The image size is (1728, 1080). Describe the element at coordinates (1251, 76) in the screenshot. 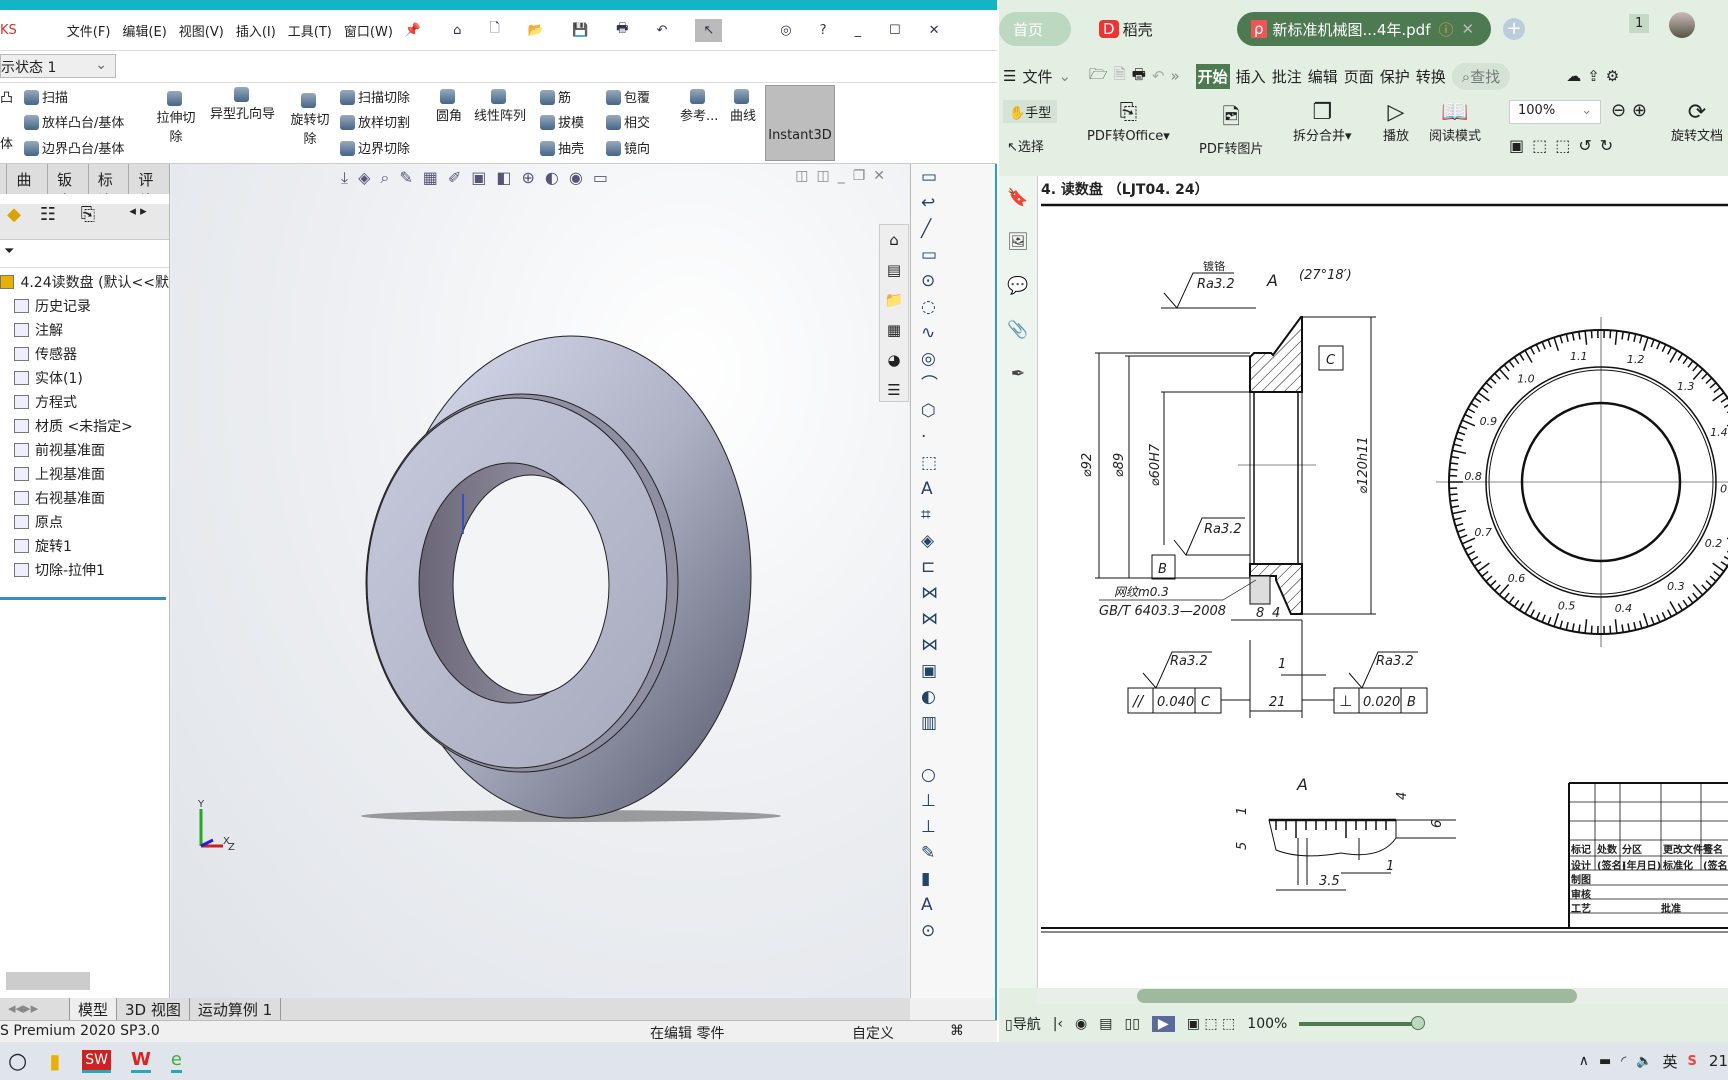

I see `menu-insert: 插入` at that location.